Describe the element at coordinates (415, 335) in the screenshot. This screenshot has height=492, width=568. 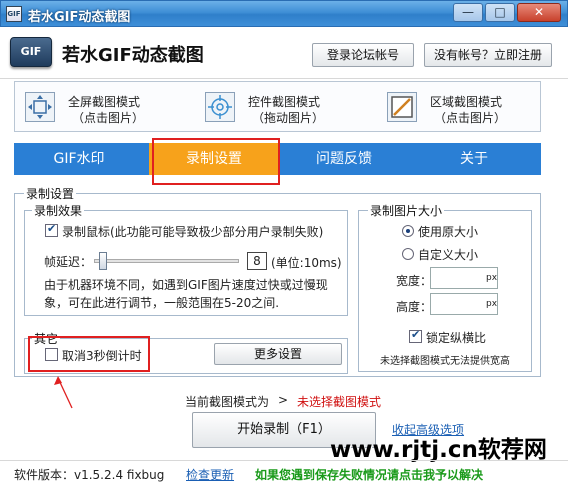
I see `lock-ratio-checkbox` at that location.